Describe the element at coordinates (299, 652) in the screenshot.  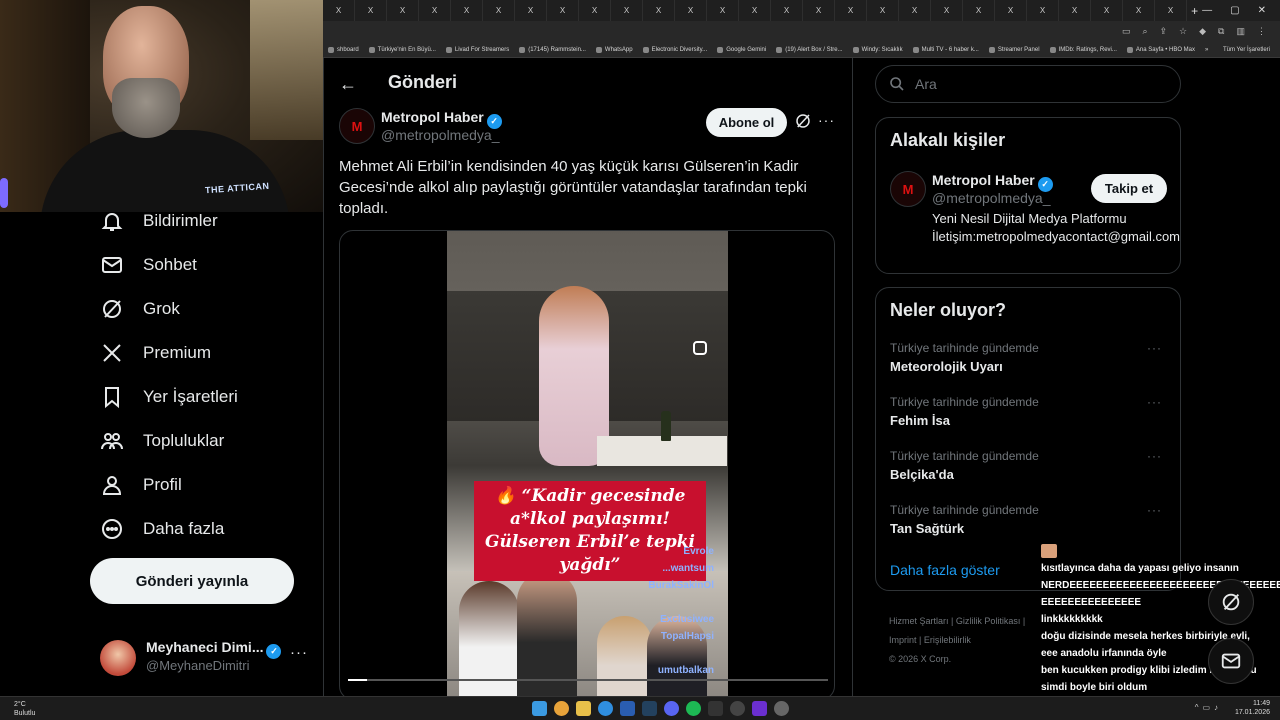
I see `account-more-icon: ···` at that location.